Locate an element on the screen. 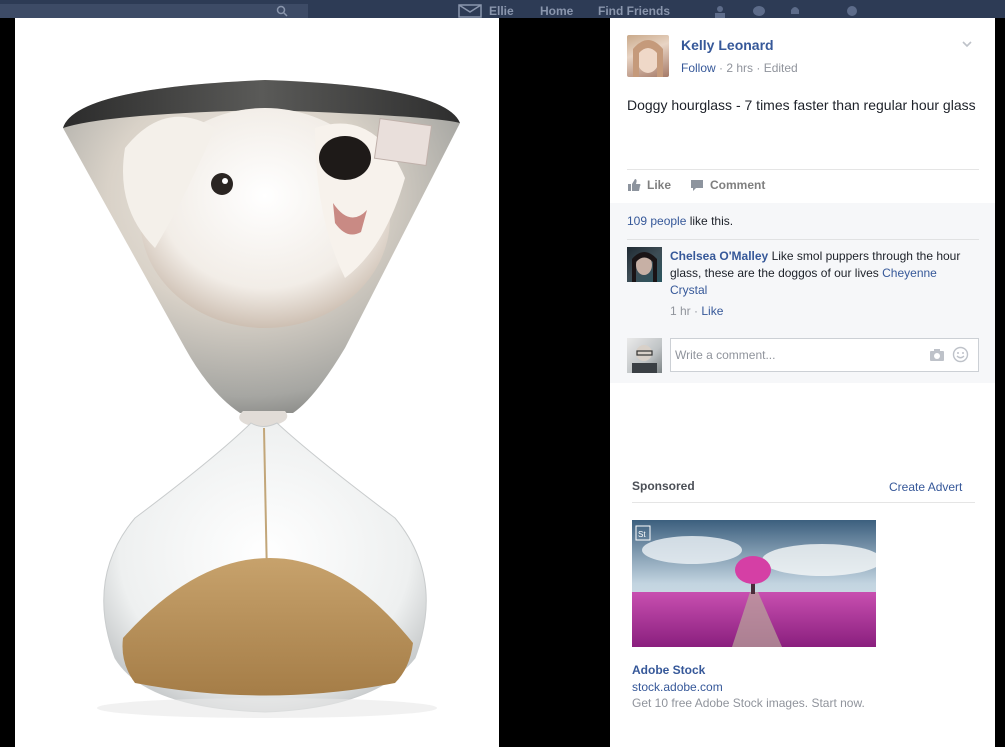 Image resolution: width=1005 pixels, height=747 pixels. follow-link: Follow is located at coordinates (698, 68).